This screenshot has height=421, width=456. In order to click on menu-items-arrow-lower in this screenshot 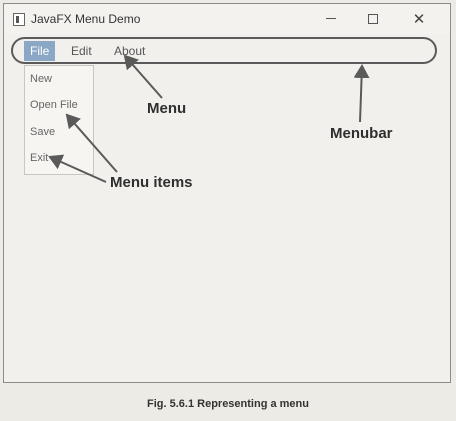, I will do `click(77, 168)`.